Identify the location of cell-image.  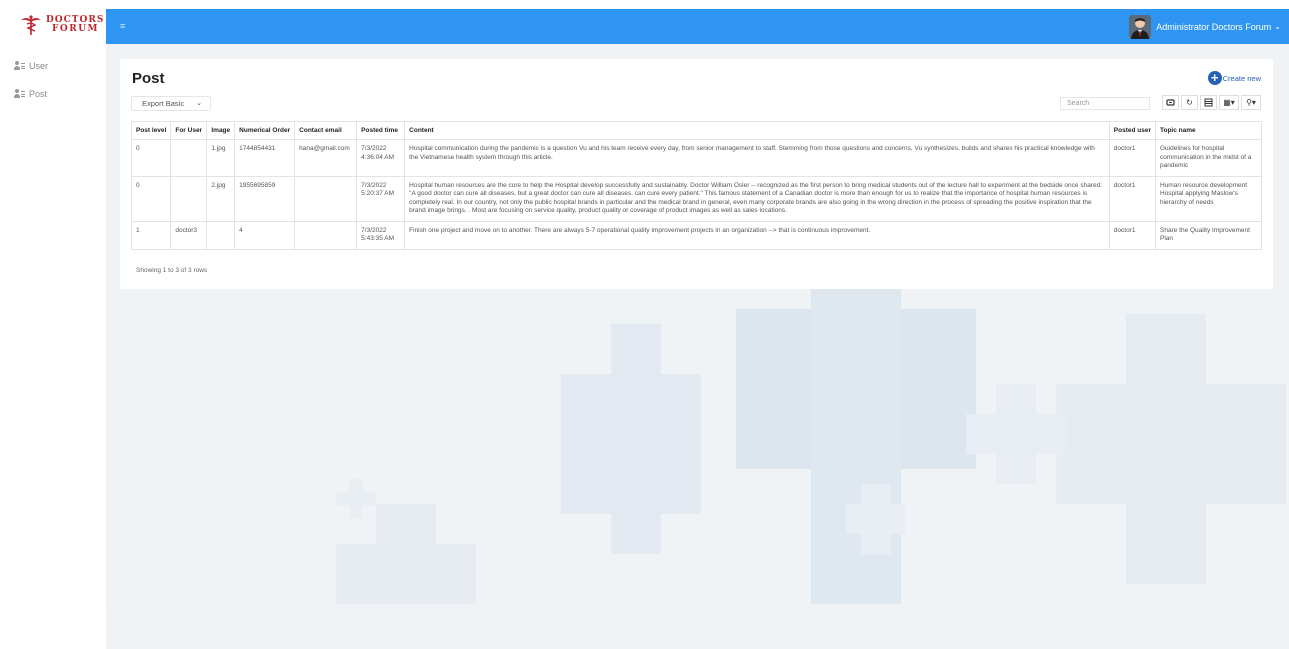
(221, 235).